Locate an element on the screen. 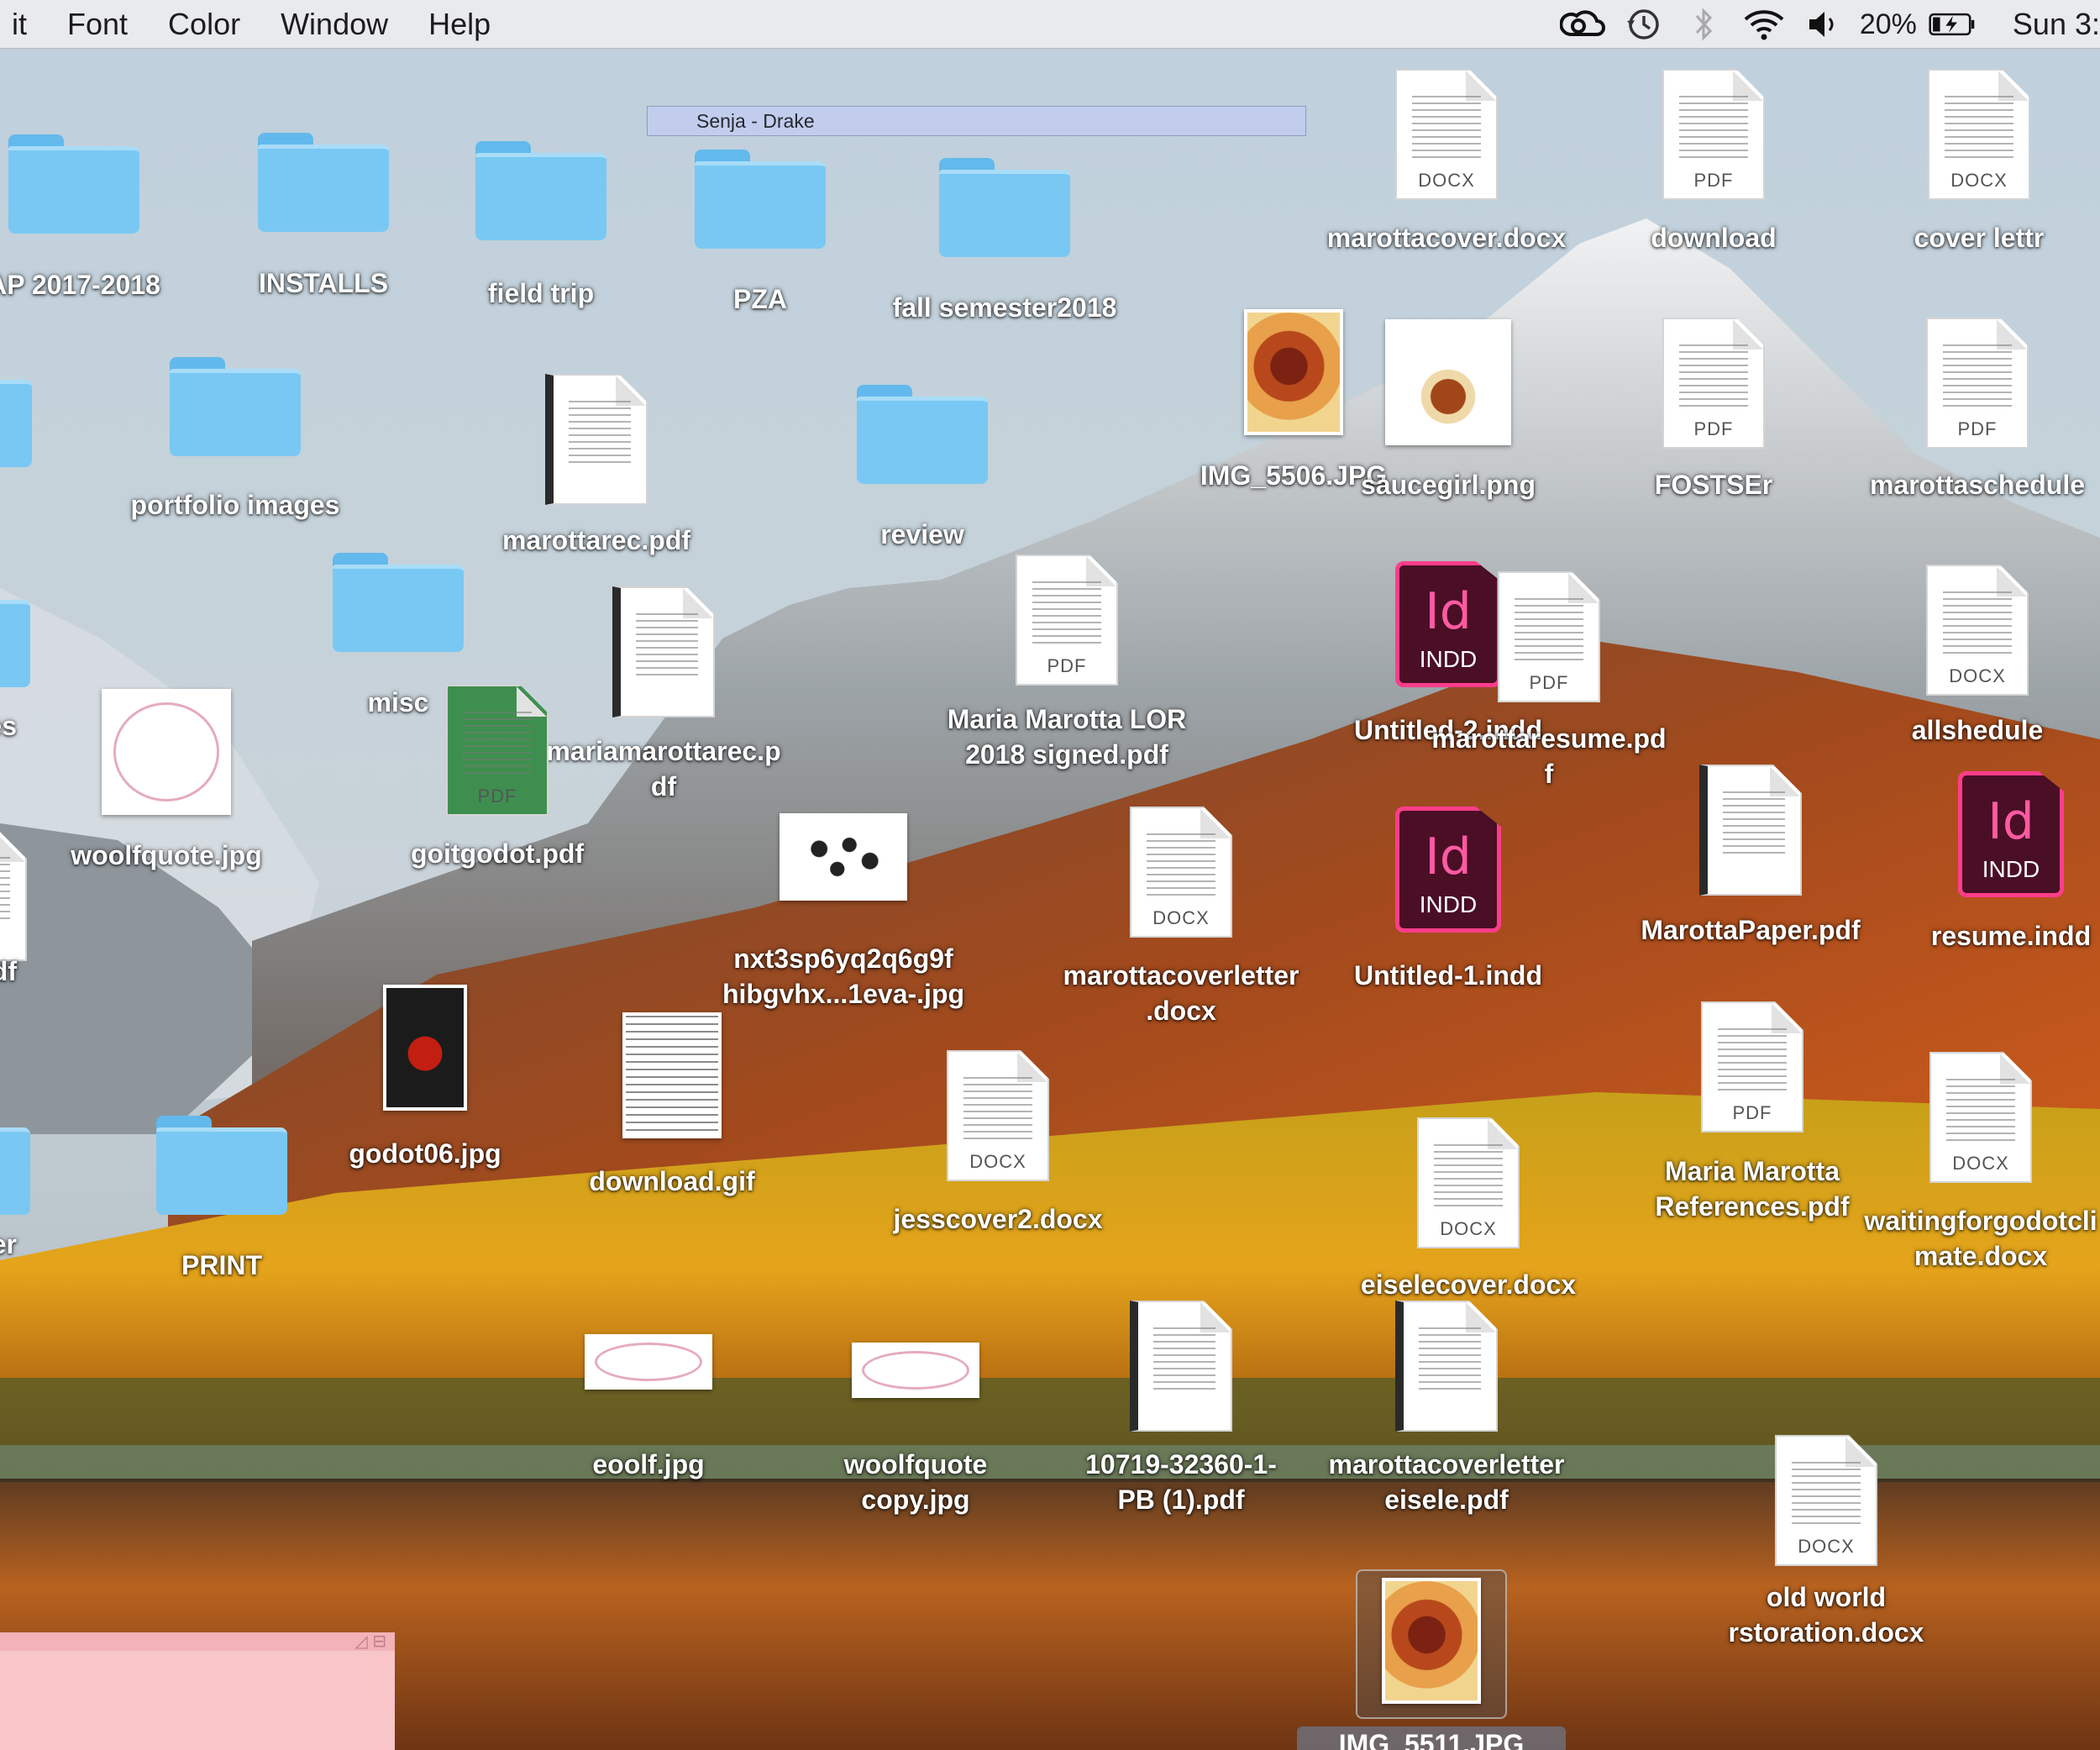 The image size is (2100, 1750). decorative-ring is located at coordinates (915, 1370).